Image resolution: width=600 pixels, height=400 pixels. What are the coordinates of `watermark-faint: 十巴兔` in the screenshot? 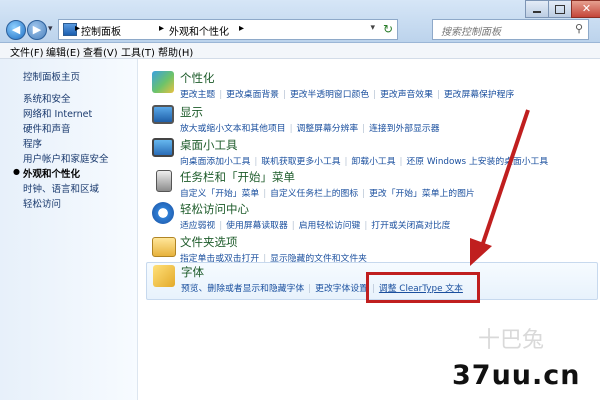 It's located at (511, 340).